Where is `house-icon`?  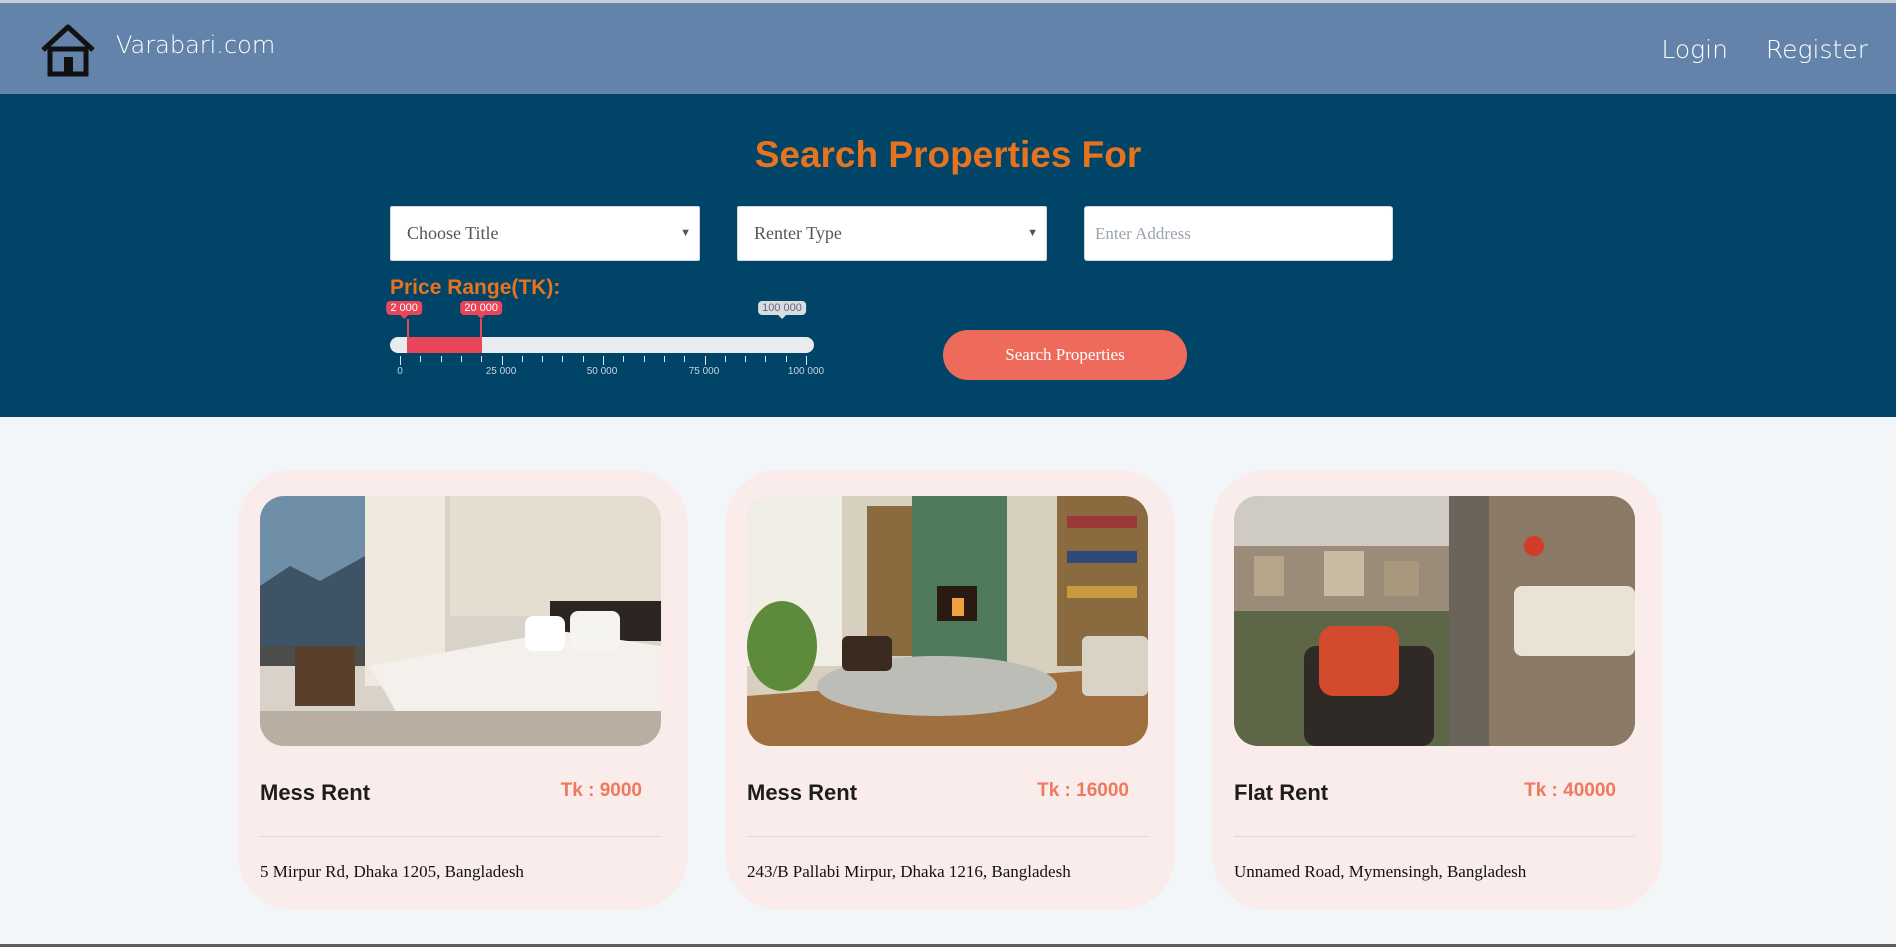 house-icon is located at coordinates (68, 50).